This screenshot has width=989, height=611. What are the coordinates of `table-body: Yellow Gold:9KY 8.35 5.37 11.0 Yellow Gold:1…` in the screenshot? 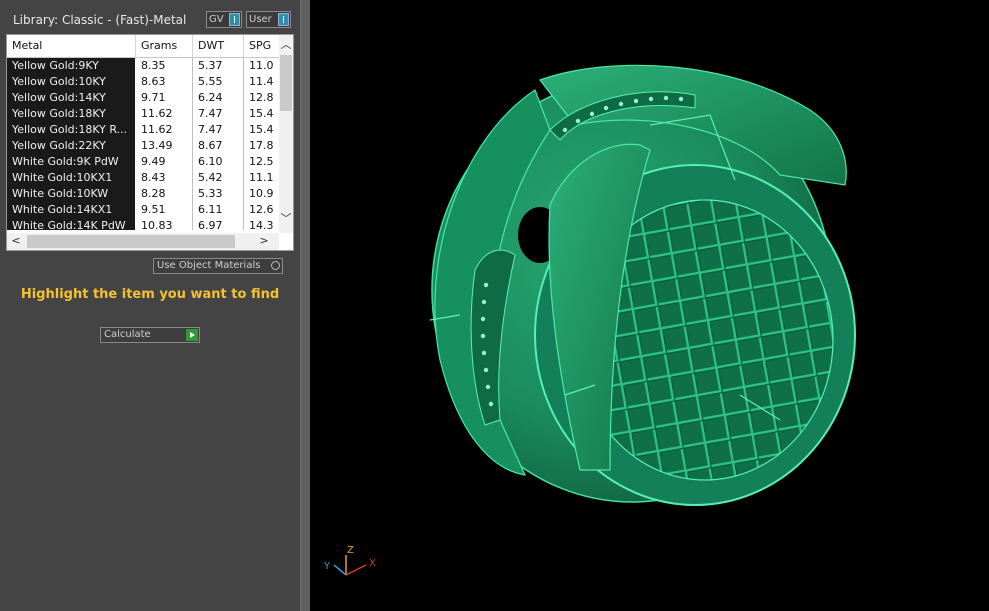 It's located at (143, 144).